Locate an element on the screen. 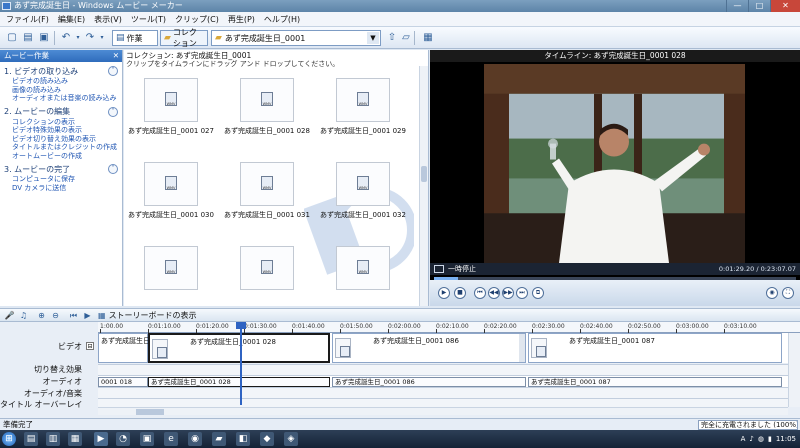 The height and width of the screenshot is (448, 800). collapse-track-icon: ⊟ is located at coordinates (90, 346).